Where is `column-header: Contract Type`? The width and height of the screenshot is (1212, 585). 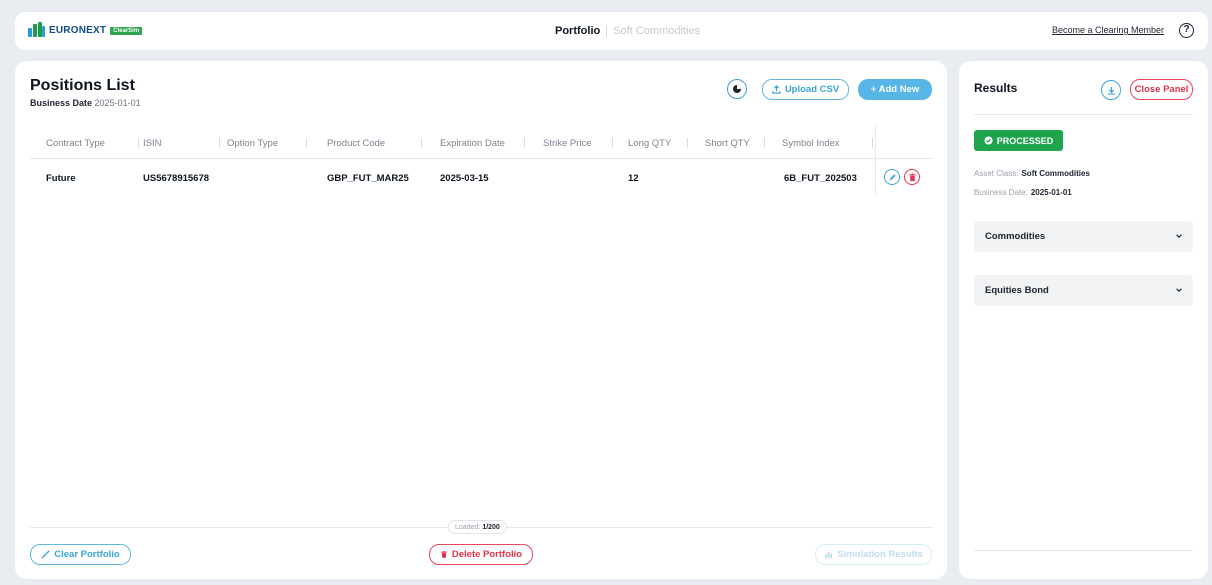 column-header: Contract Type is located at coordinates (75, 143).